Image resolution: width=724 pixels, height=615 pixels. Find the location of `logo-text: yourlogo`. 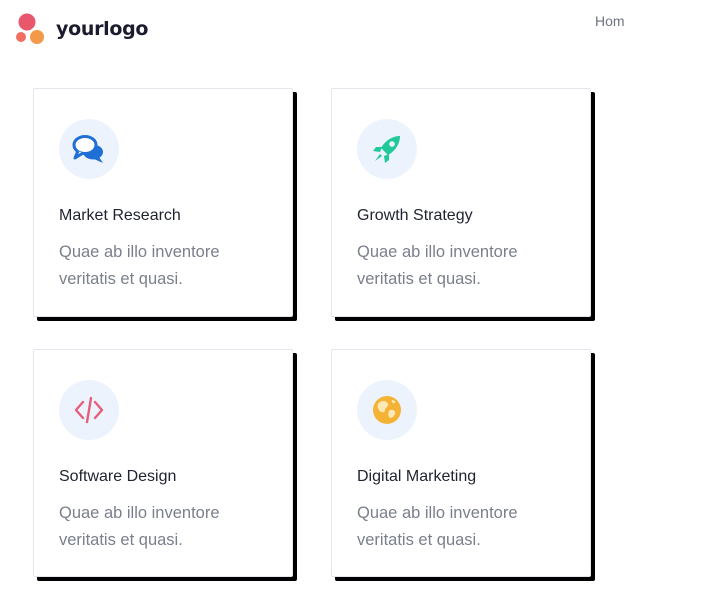

logo-text: yourlogo is located at coordinates (102, 29).